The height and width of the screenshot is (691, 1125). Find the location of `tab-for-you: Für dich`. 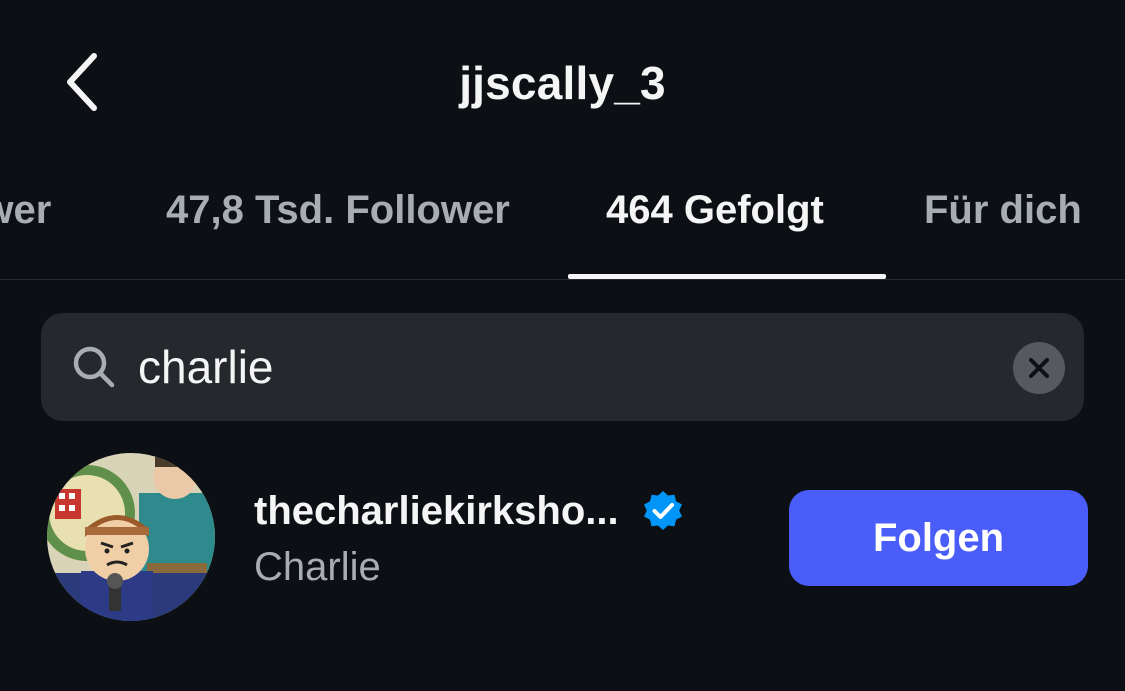

tab-for-you: Für dich is located at coordinates (1003, 210).